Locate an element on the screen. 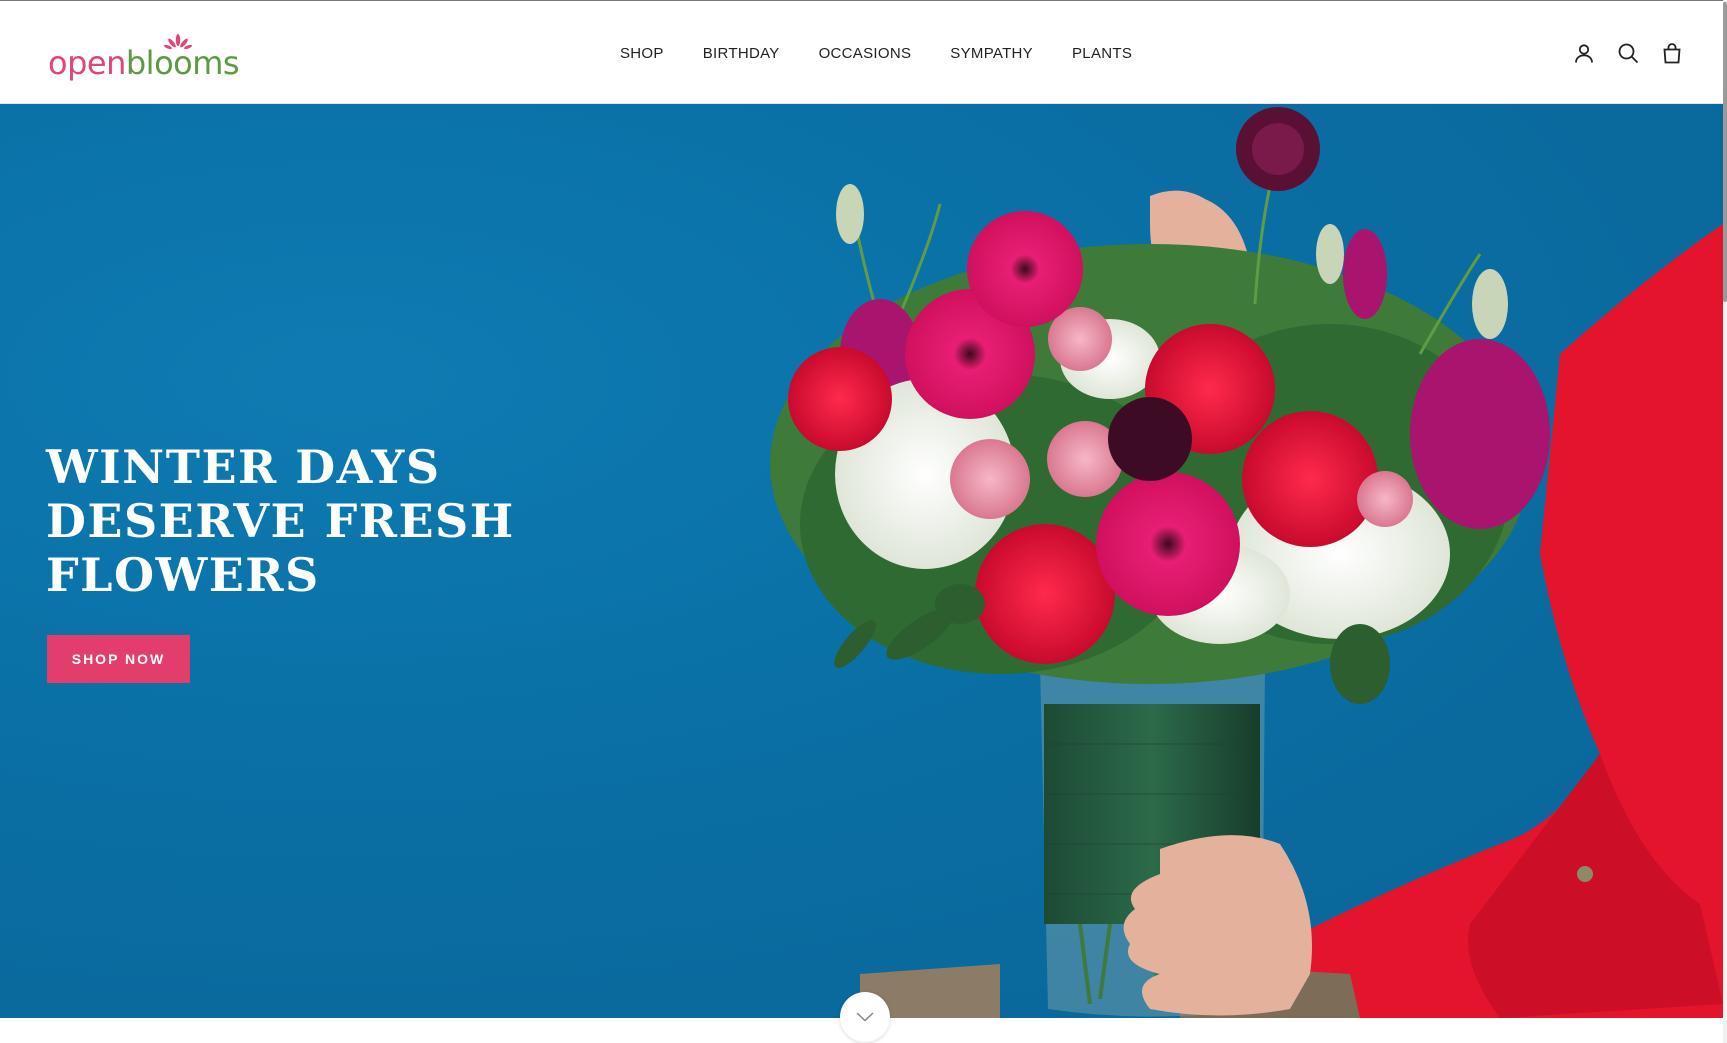 This screenshot has height=1043, width=1727. scrollbar-track is located at coordinates (1725, 521).